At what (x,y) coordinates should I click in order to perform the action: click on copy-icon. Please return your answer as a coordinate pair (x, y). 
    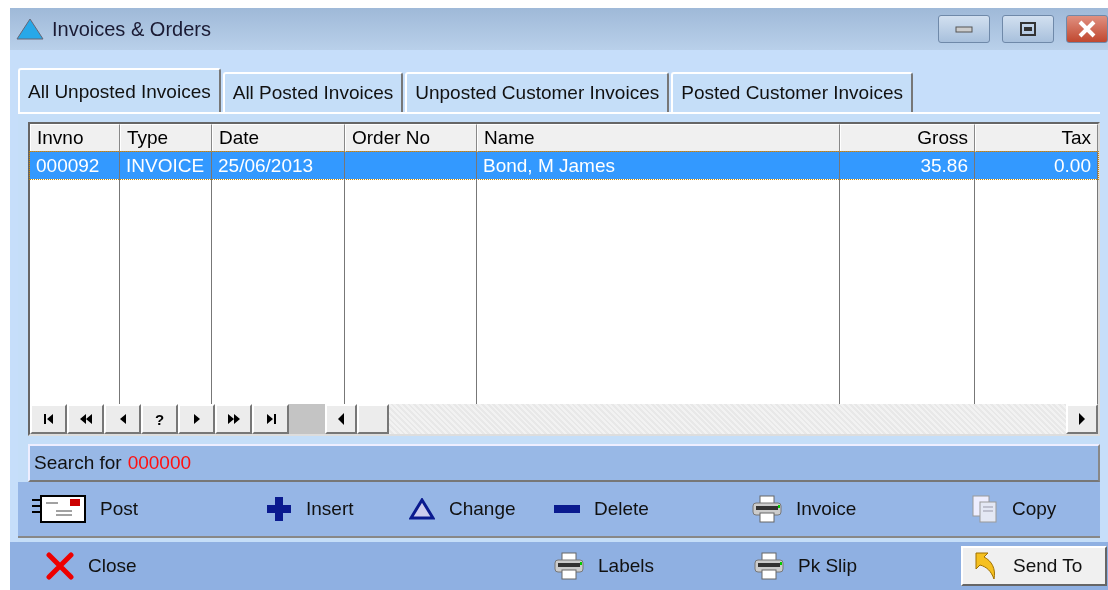
    Looking at the image, I should click on (985, 509).